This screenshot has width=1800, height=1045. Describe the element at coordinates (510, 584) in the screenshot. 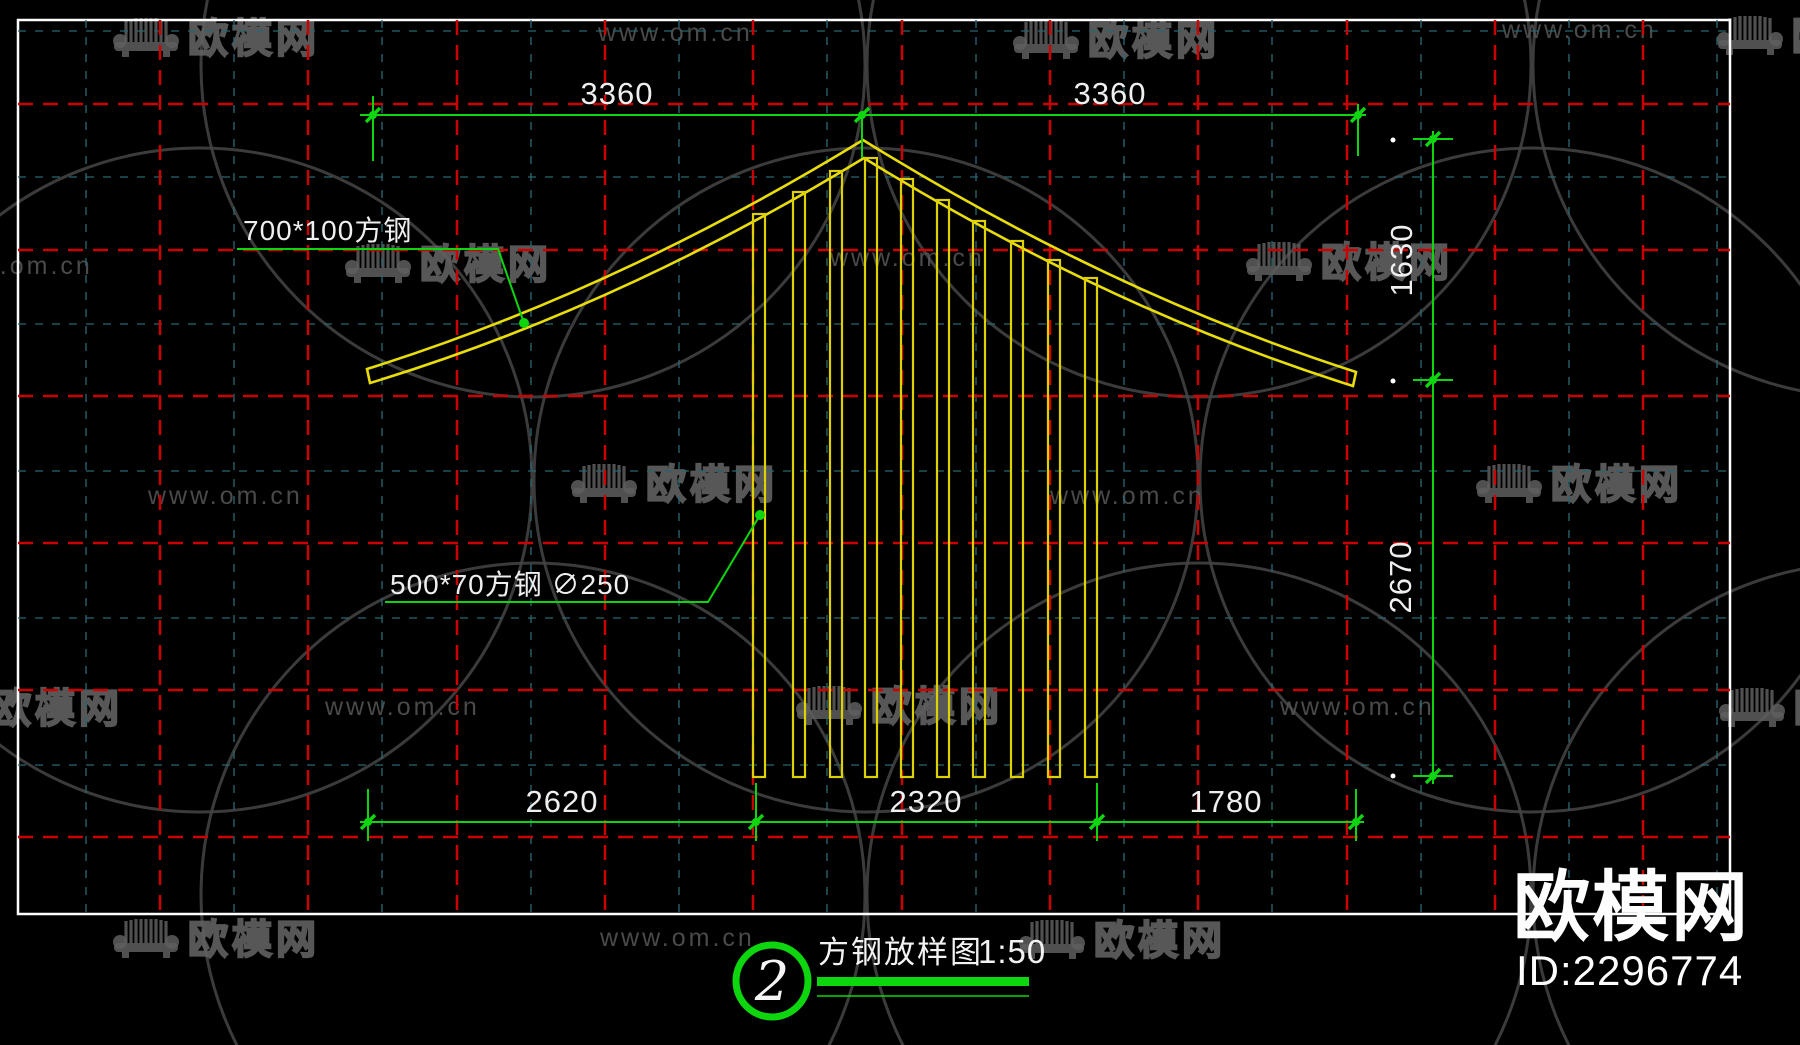

I see `callout-slat: 500*70方钢 ∅250` at that location.